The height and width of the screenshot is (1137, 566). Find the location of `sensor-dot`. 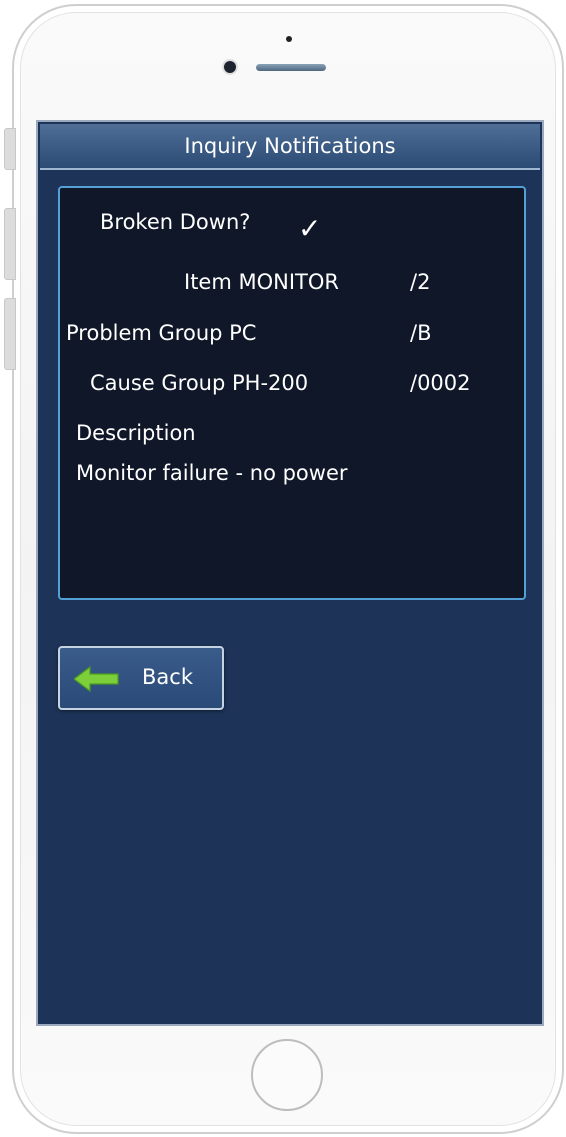

sensor-dot is located at coordinates (289, 39).